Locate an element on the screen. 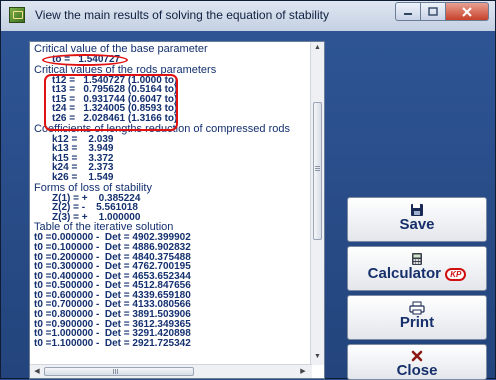 The image size is (496, 380). vertical-scrollbar: ▲ ▼ is located at coordinates (317, 203).